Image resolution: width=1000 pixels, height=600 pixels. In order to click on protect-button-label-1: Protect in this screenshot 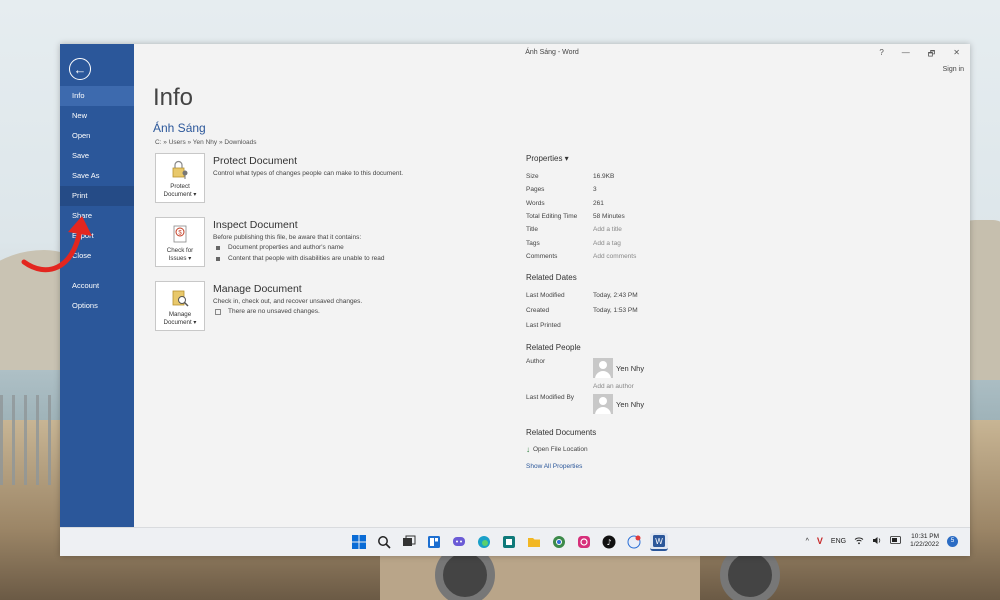, I will do `click(180, 187)`.